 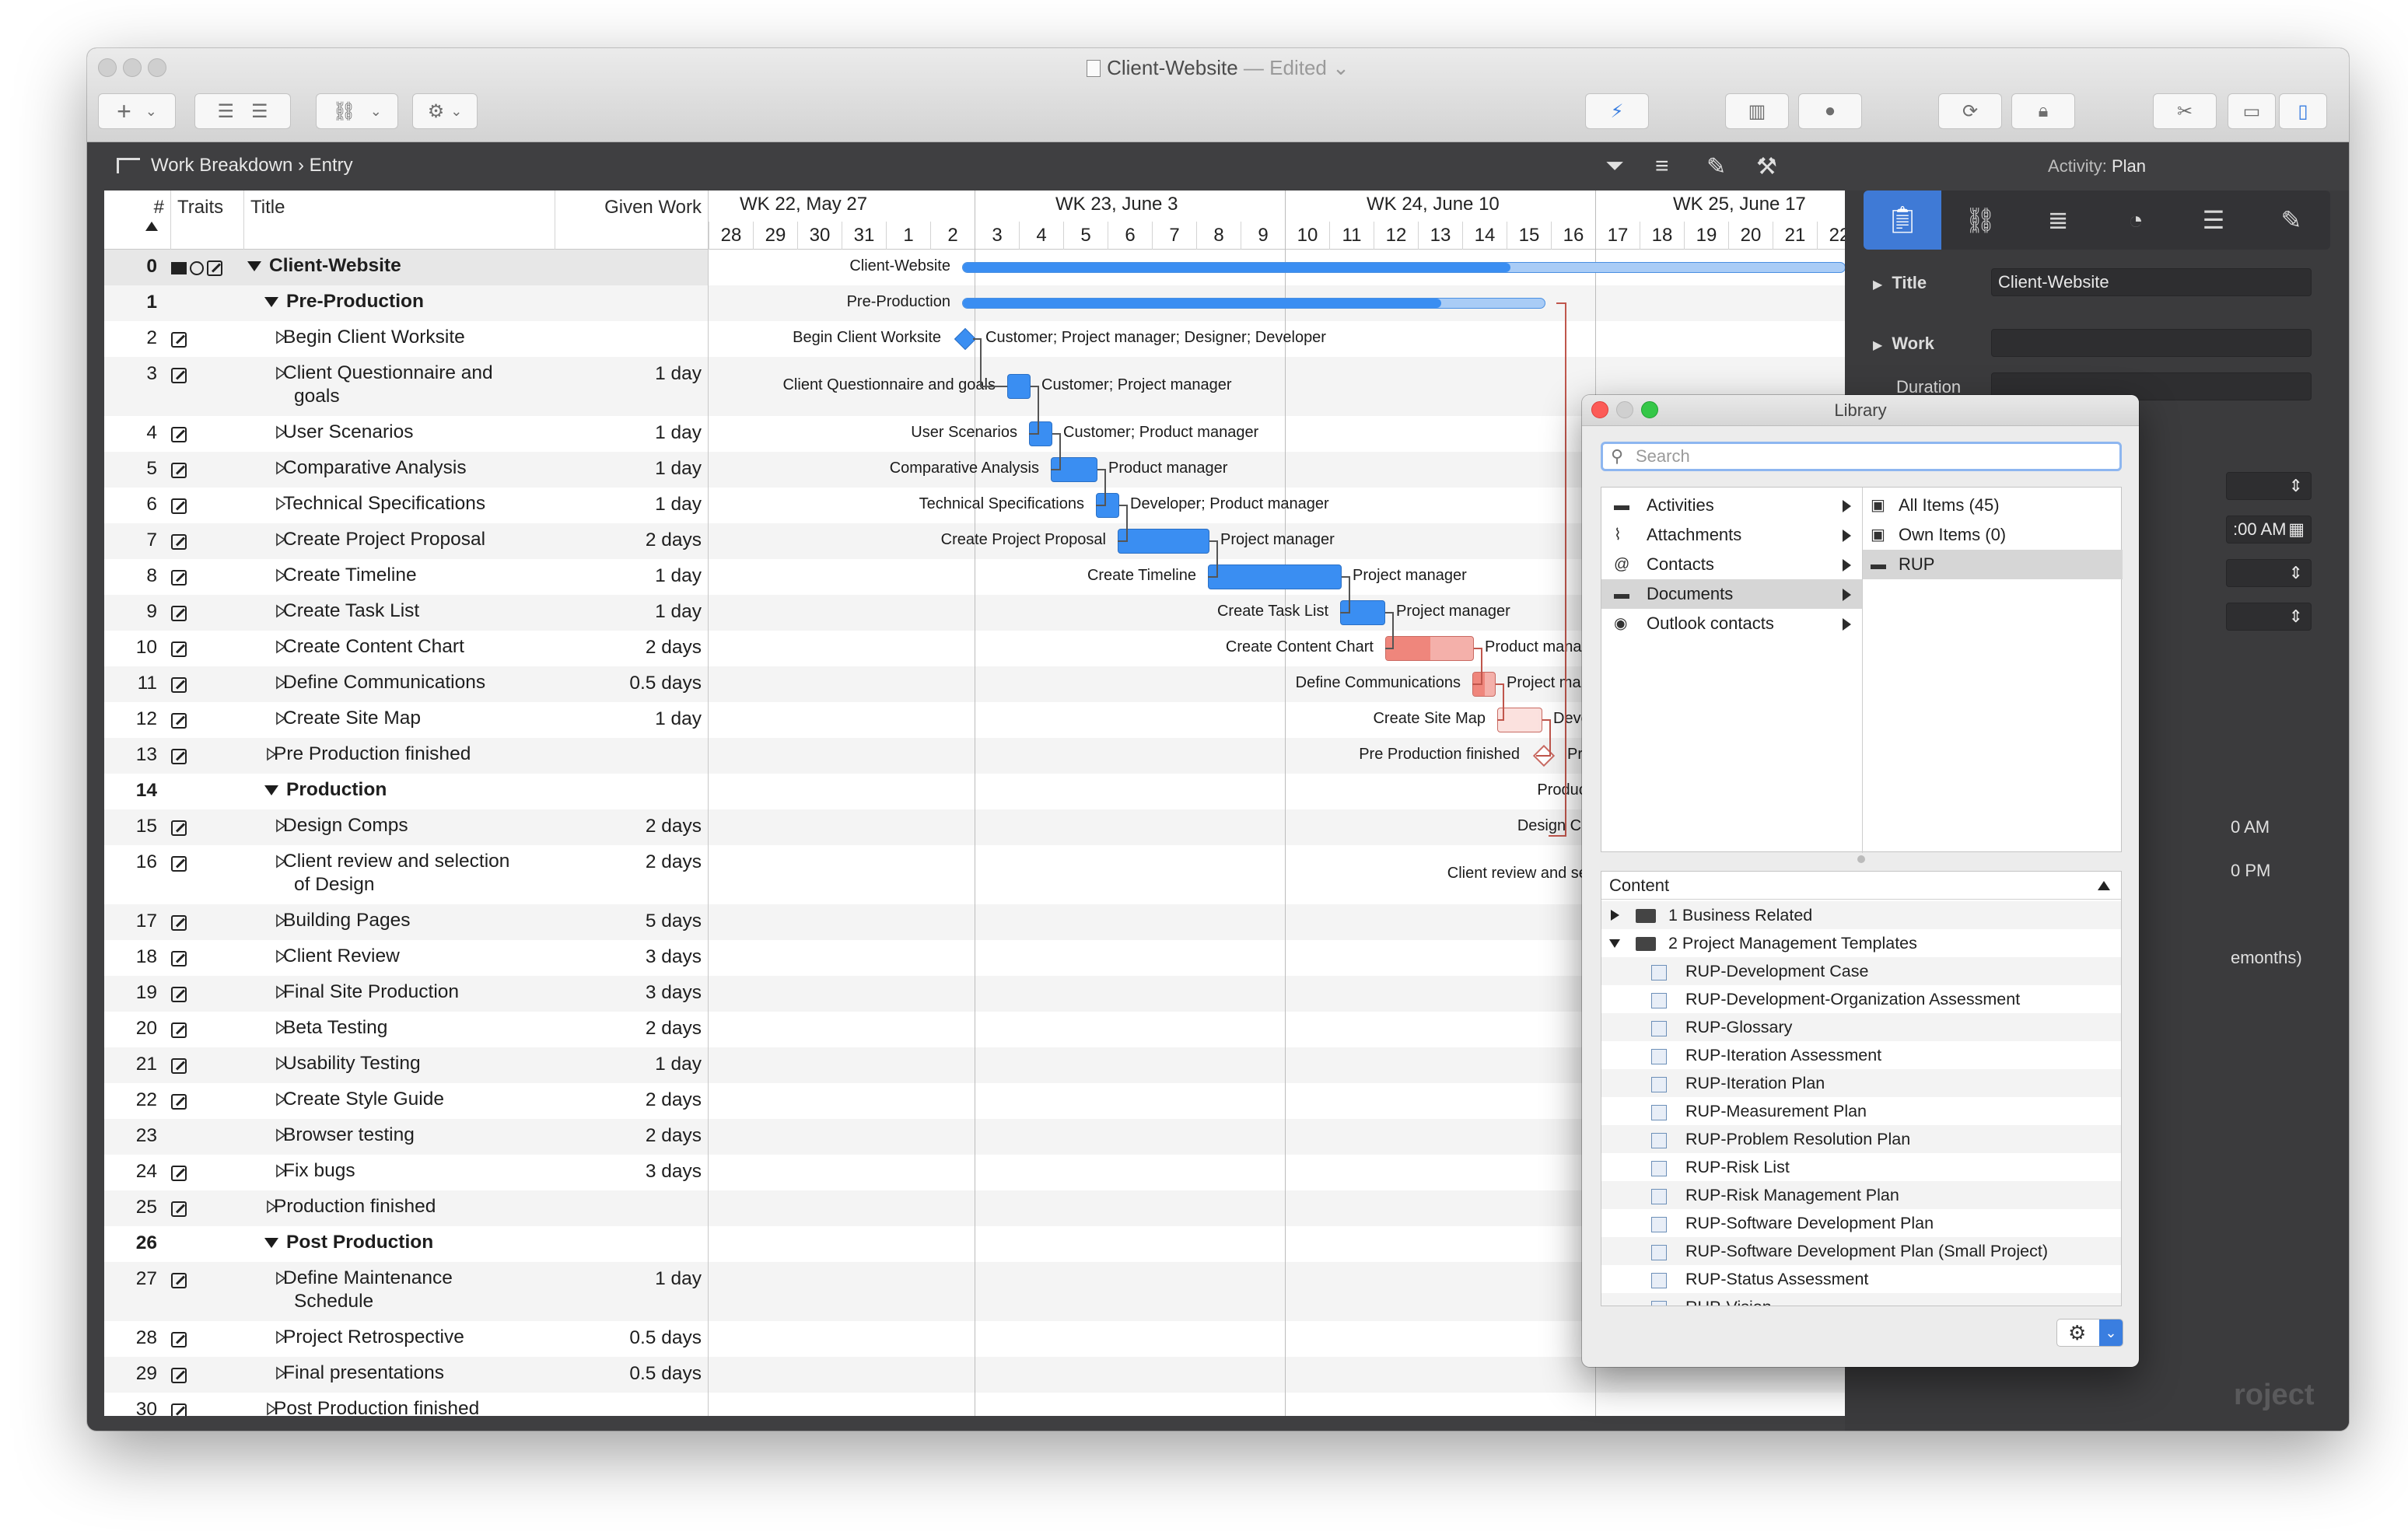 I want to click on refresh-button: ⟳, so click(x=1970, y=111).